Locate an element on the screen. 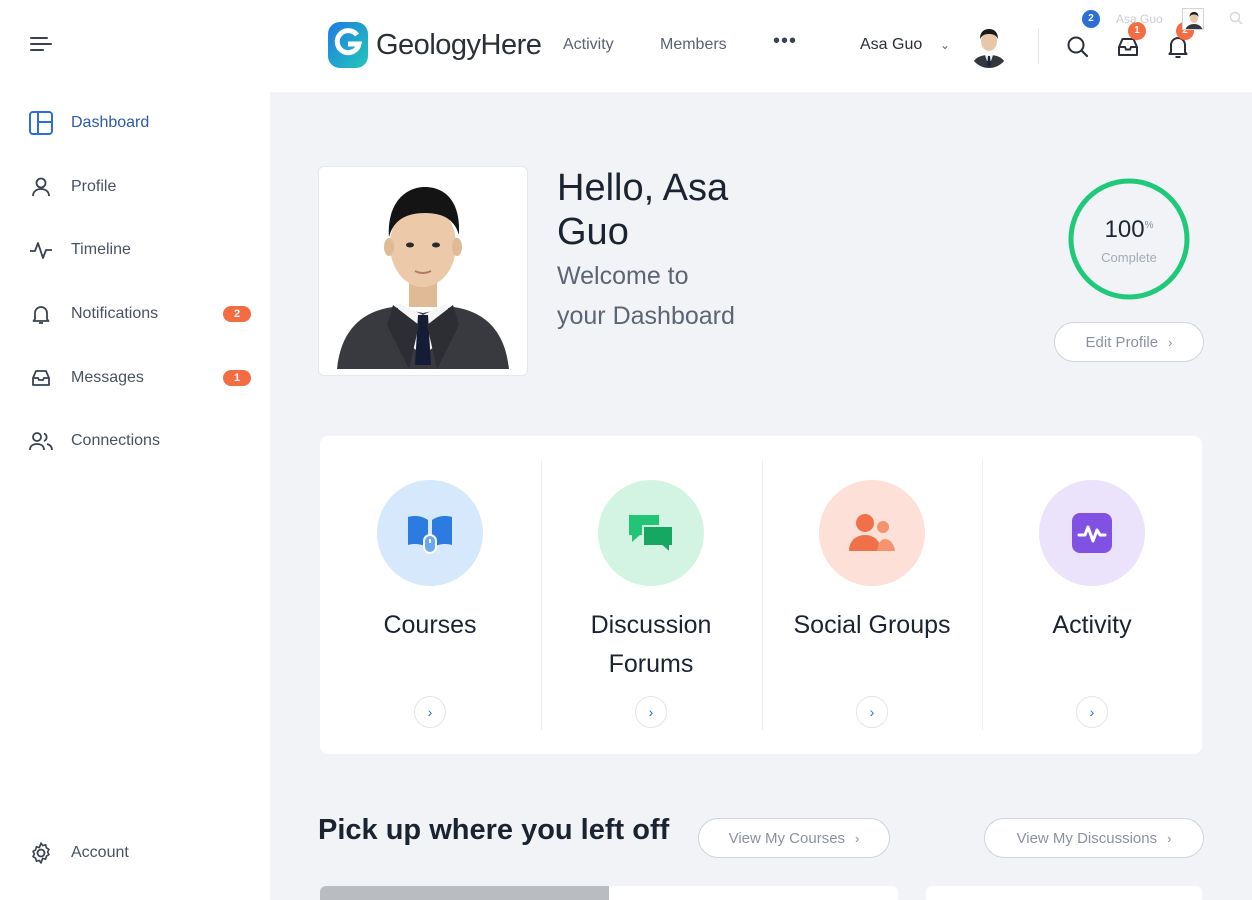  more-menu-button: ••• is located at coordinates (785, 41).